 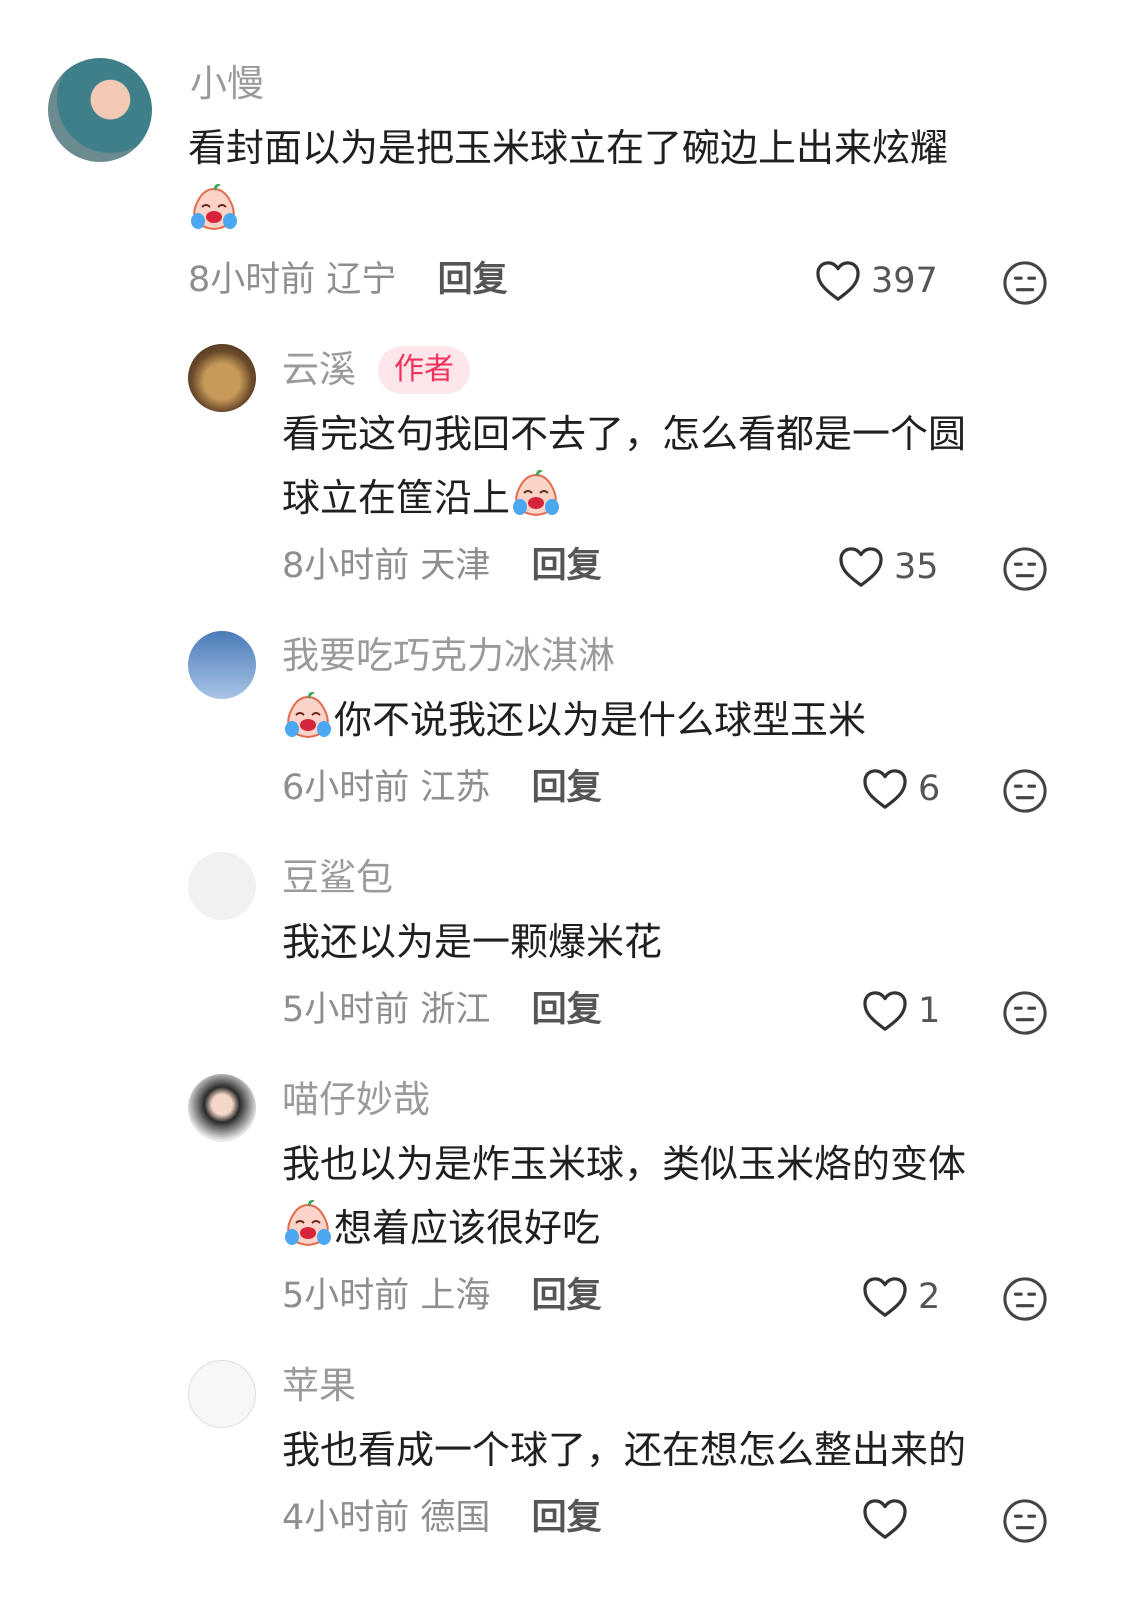 I want to click on comment-text: 我也看成一个球了，还在想怎么整出来的, so click(x=624, y=1450).